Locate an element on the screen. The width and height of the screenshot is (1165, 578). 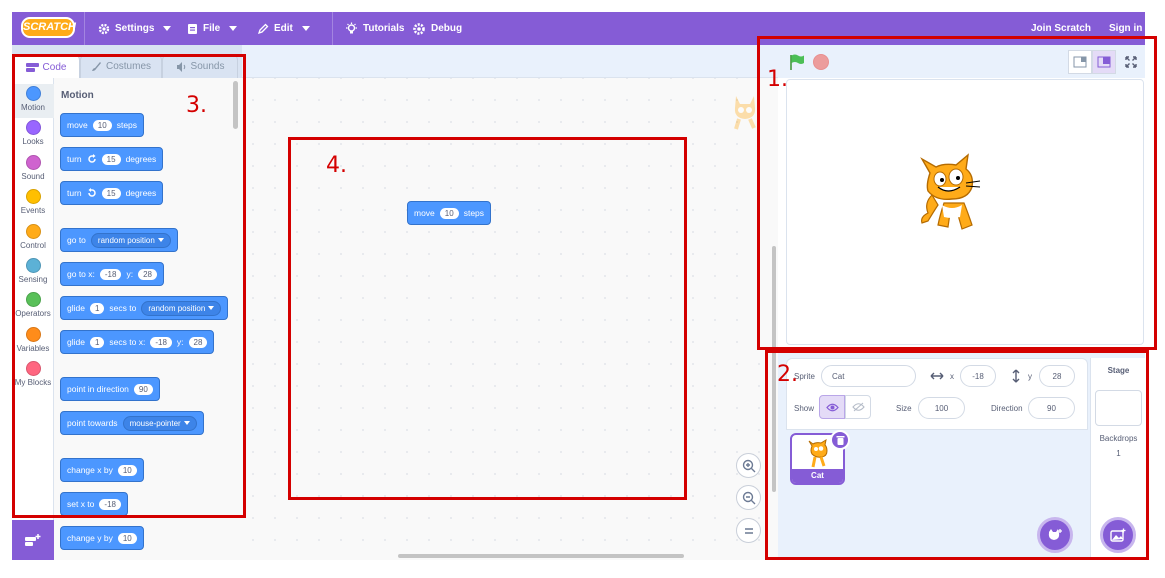
block-text: change y by is located at coordinates (90, 538).